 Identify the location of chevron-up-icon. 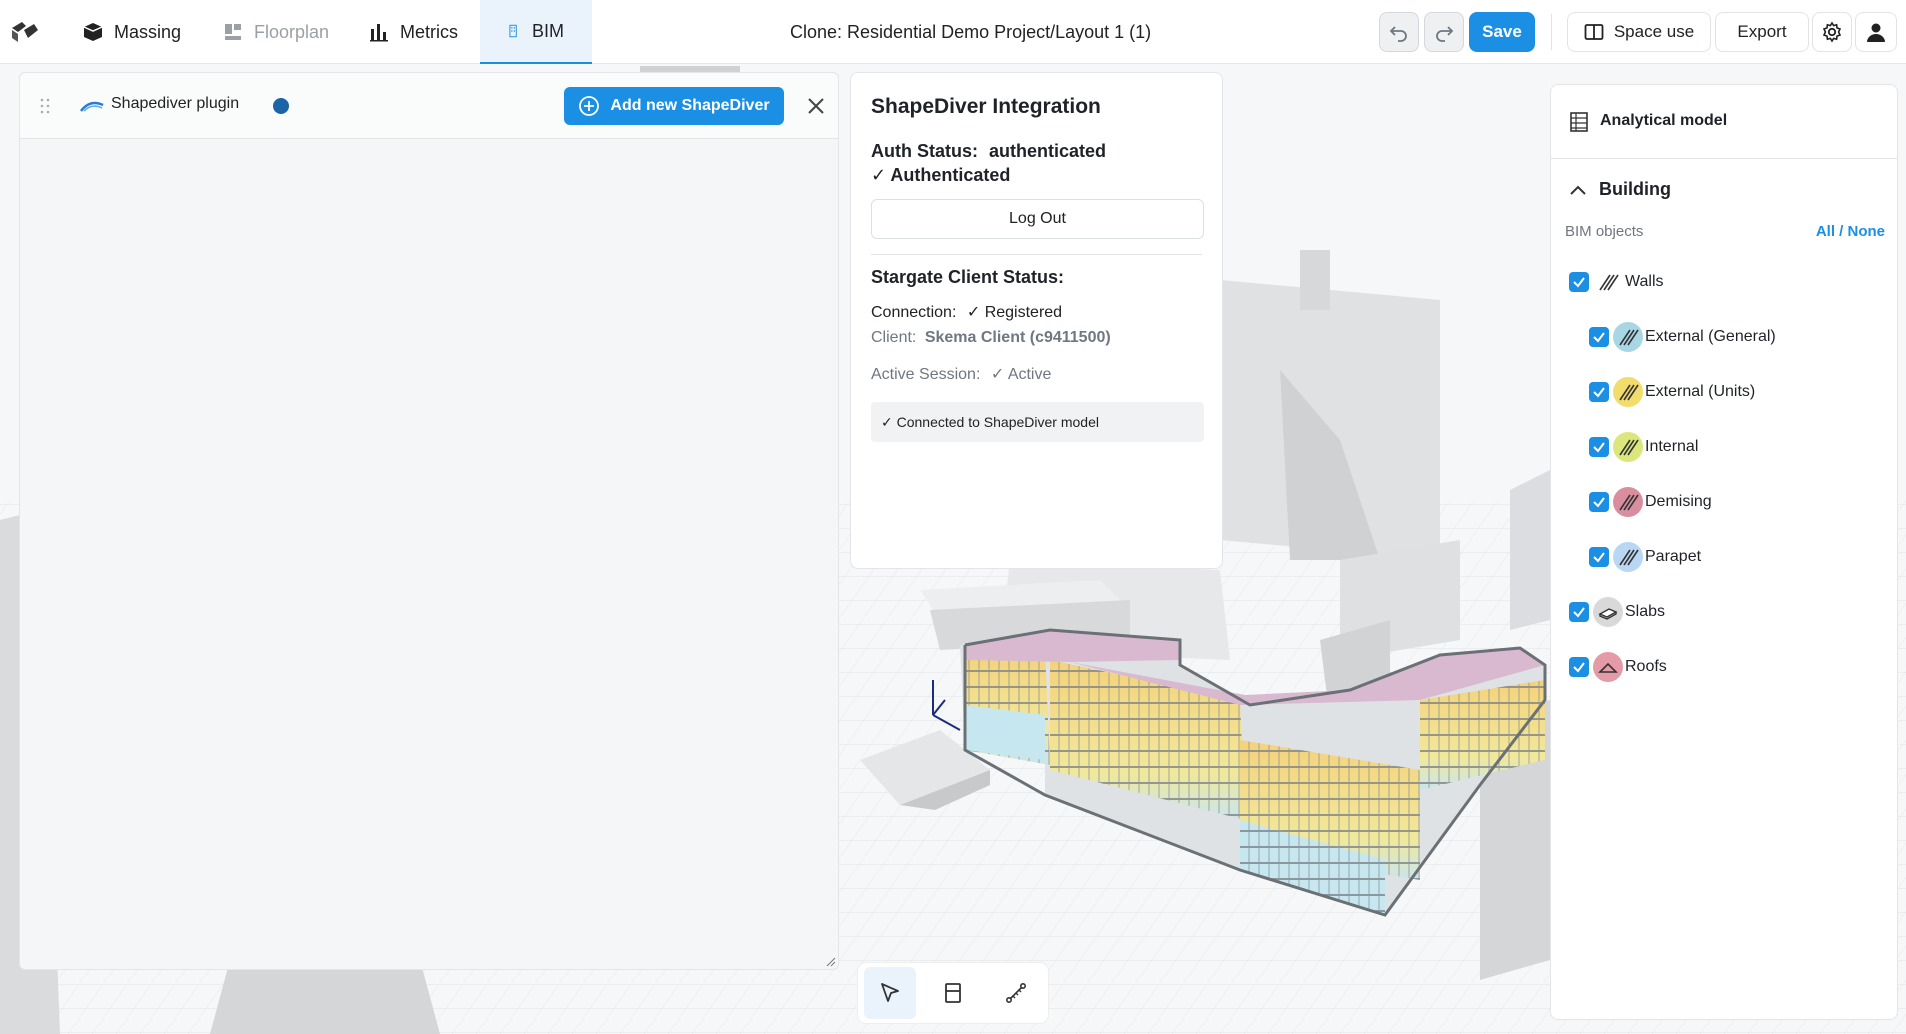
(1578, 190).